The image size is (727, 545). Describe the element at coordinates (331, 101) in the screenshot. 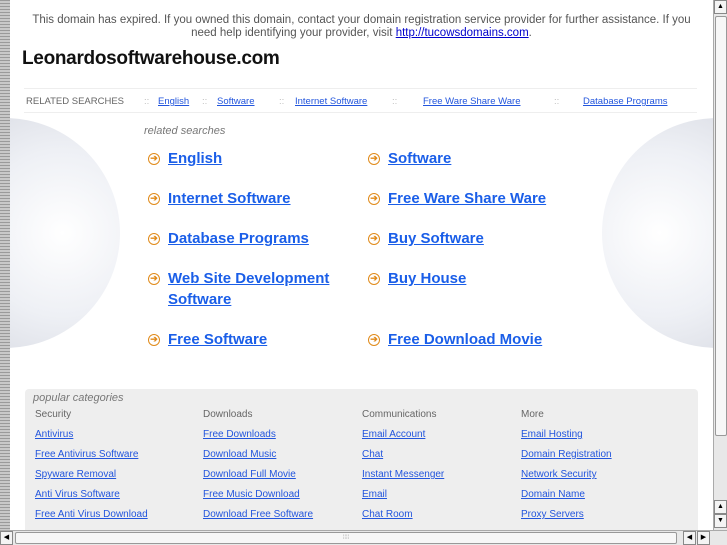

I see `related-bar-link: Internet Software` at that location.